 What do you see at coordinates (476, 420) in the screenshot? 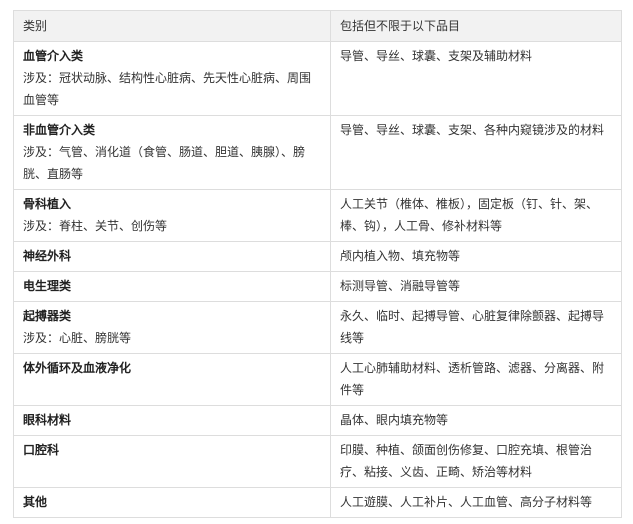
I see `items-cell: 晶体、眼内填充物等` at bounding box center [476, 420].